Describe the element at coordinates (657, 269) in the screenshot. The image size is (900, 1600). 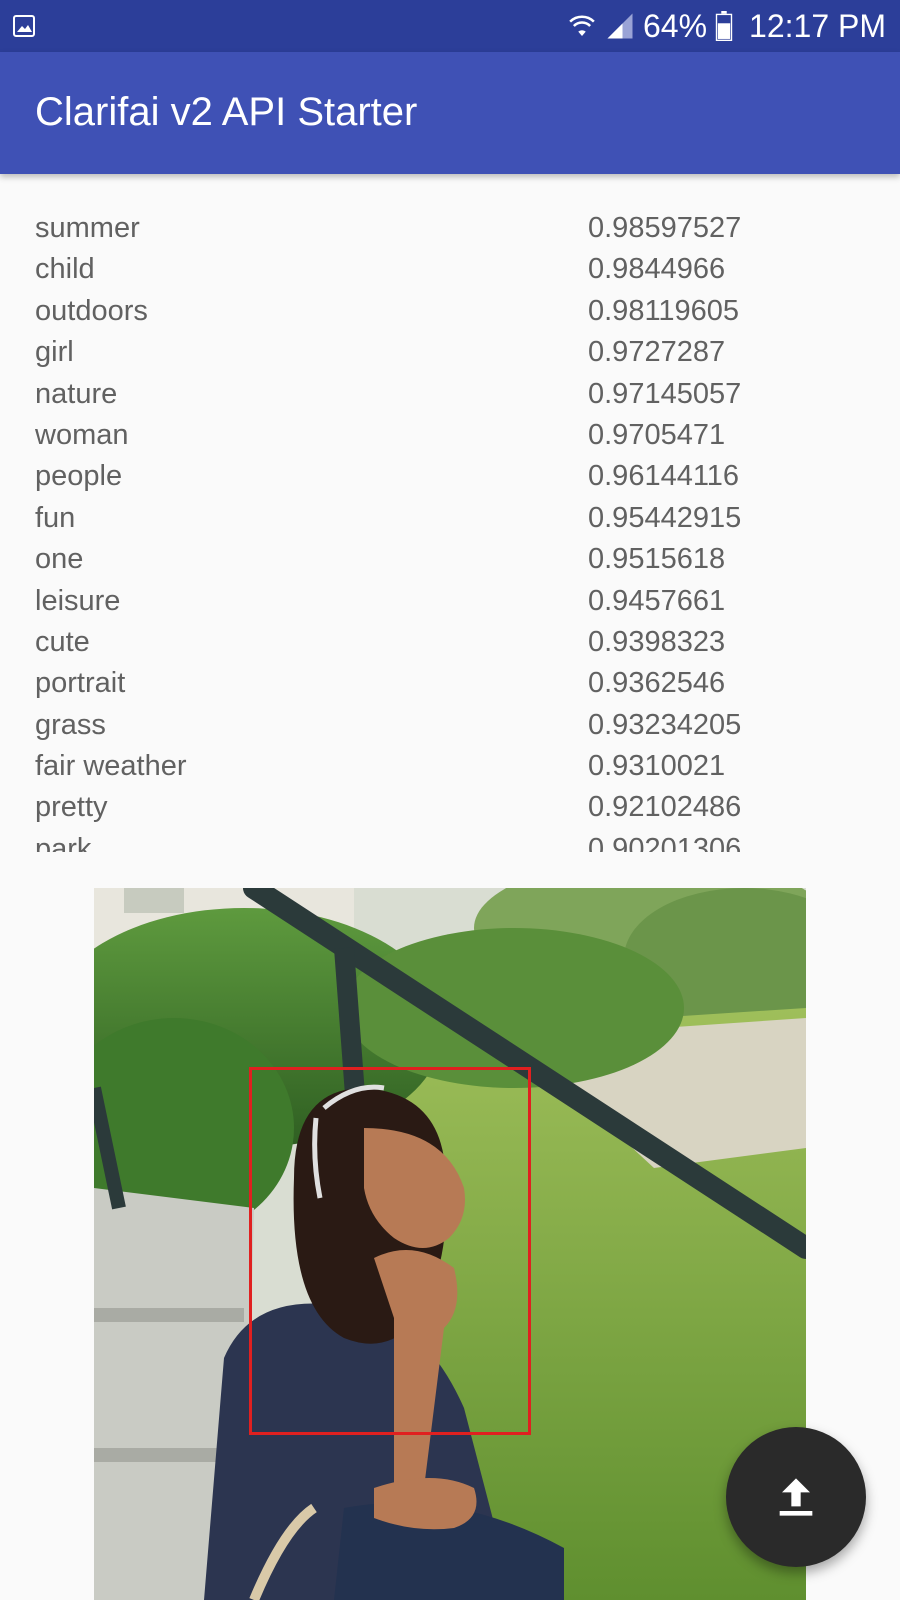
I see `concept-score: 0.9844966` at that location.